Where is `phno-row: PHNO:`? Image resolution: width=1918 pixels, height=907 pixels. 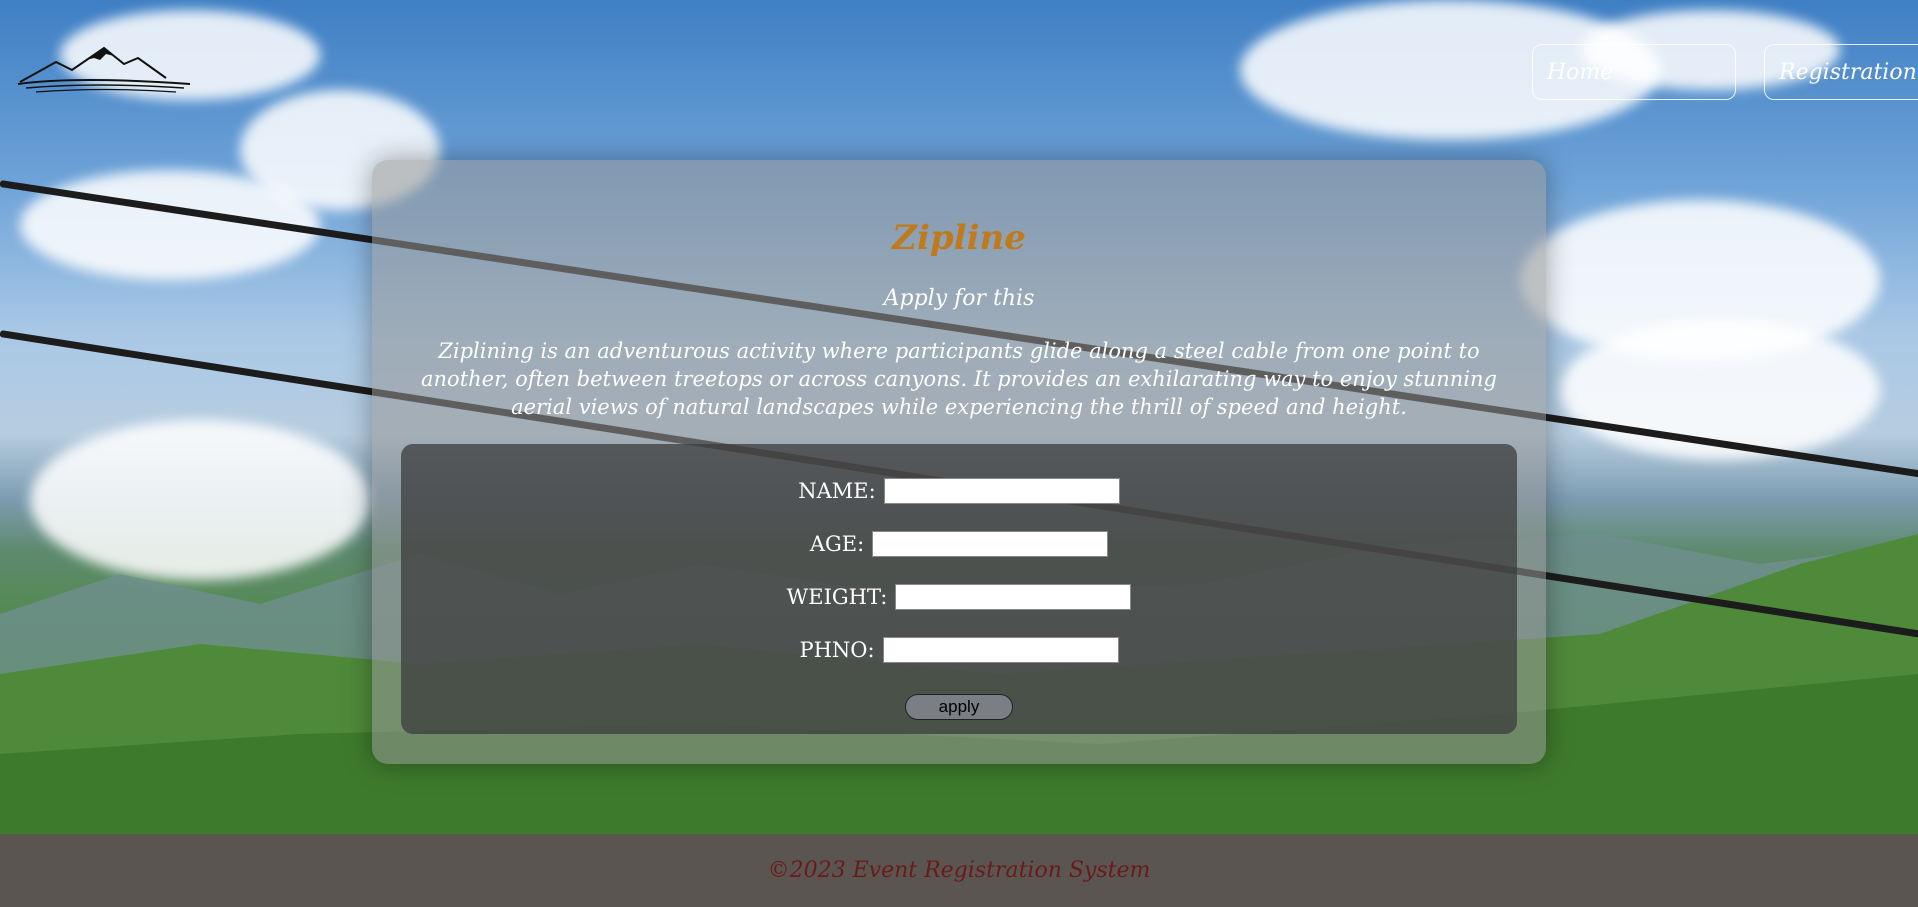 phno-row: PHNO: is located at coordinates (959, 650).